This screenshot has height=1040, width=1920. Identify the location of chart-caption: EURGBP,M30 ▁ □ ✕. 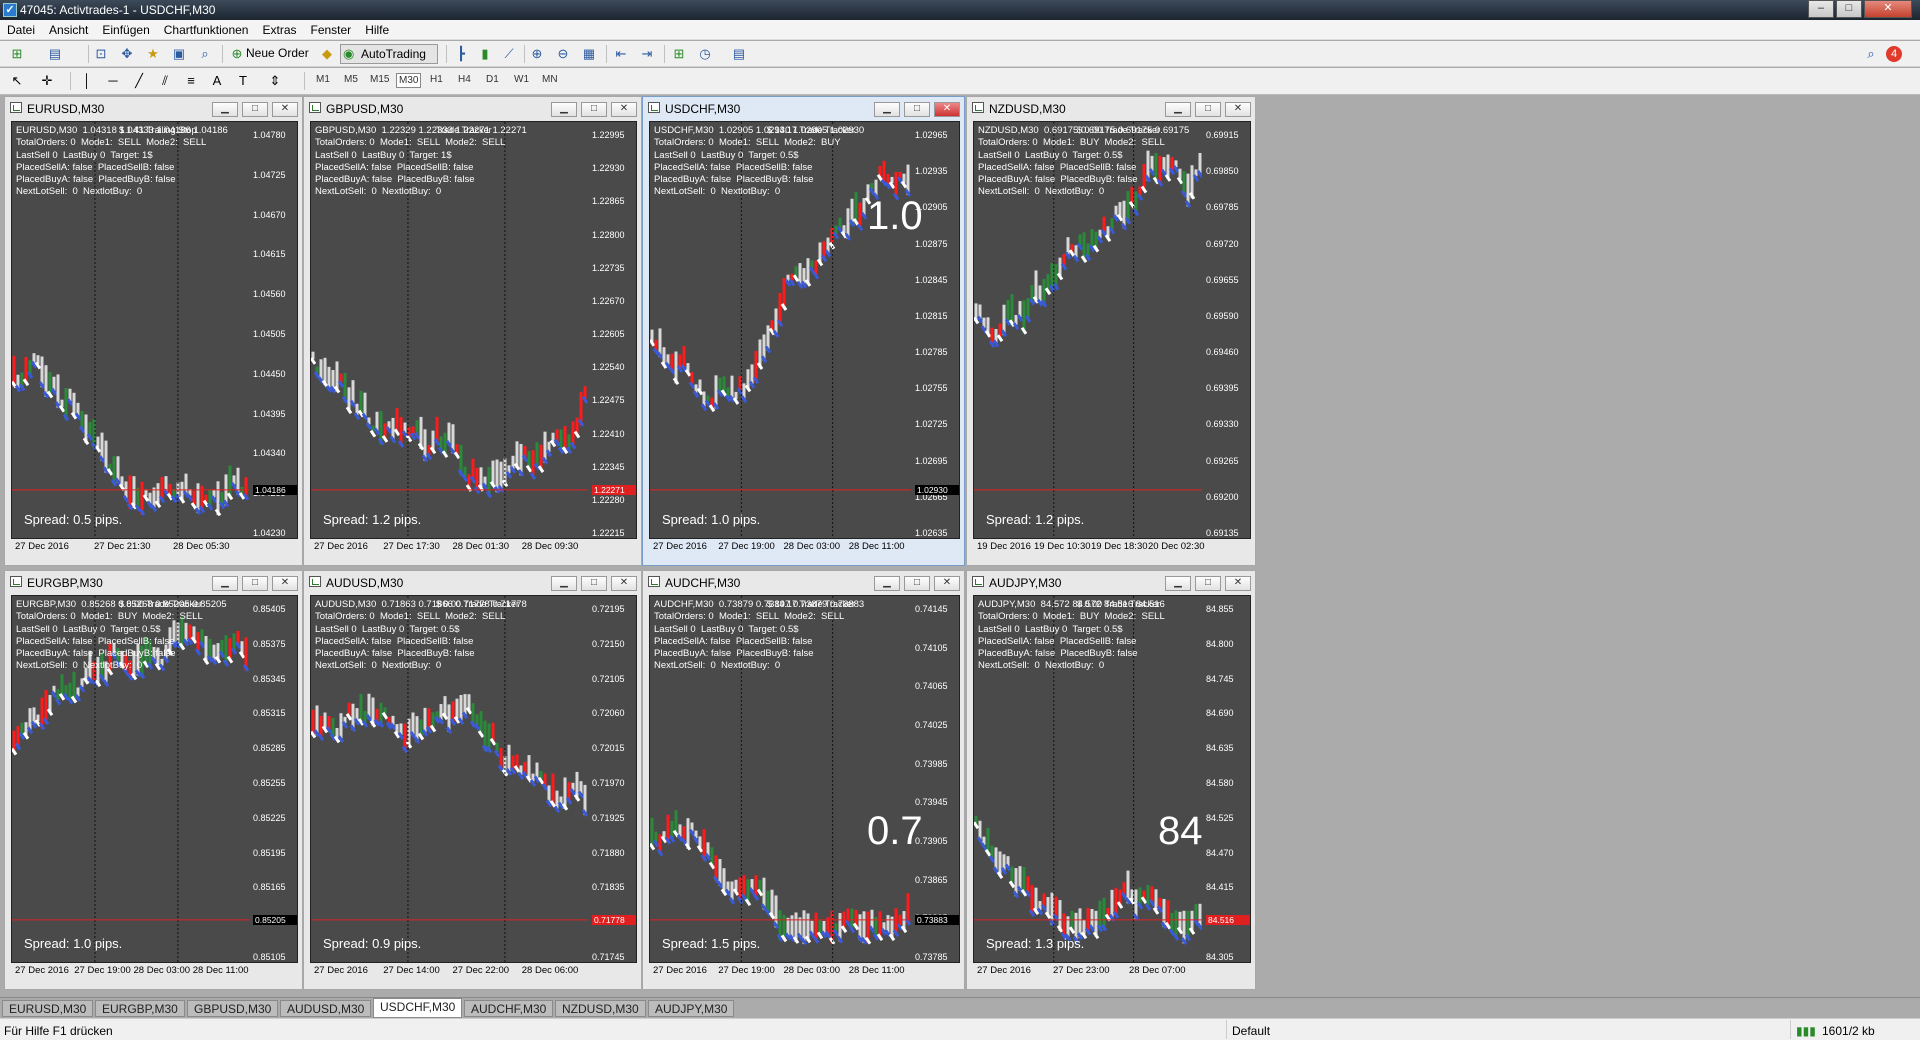
(153, 582).